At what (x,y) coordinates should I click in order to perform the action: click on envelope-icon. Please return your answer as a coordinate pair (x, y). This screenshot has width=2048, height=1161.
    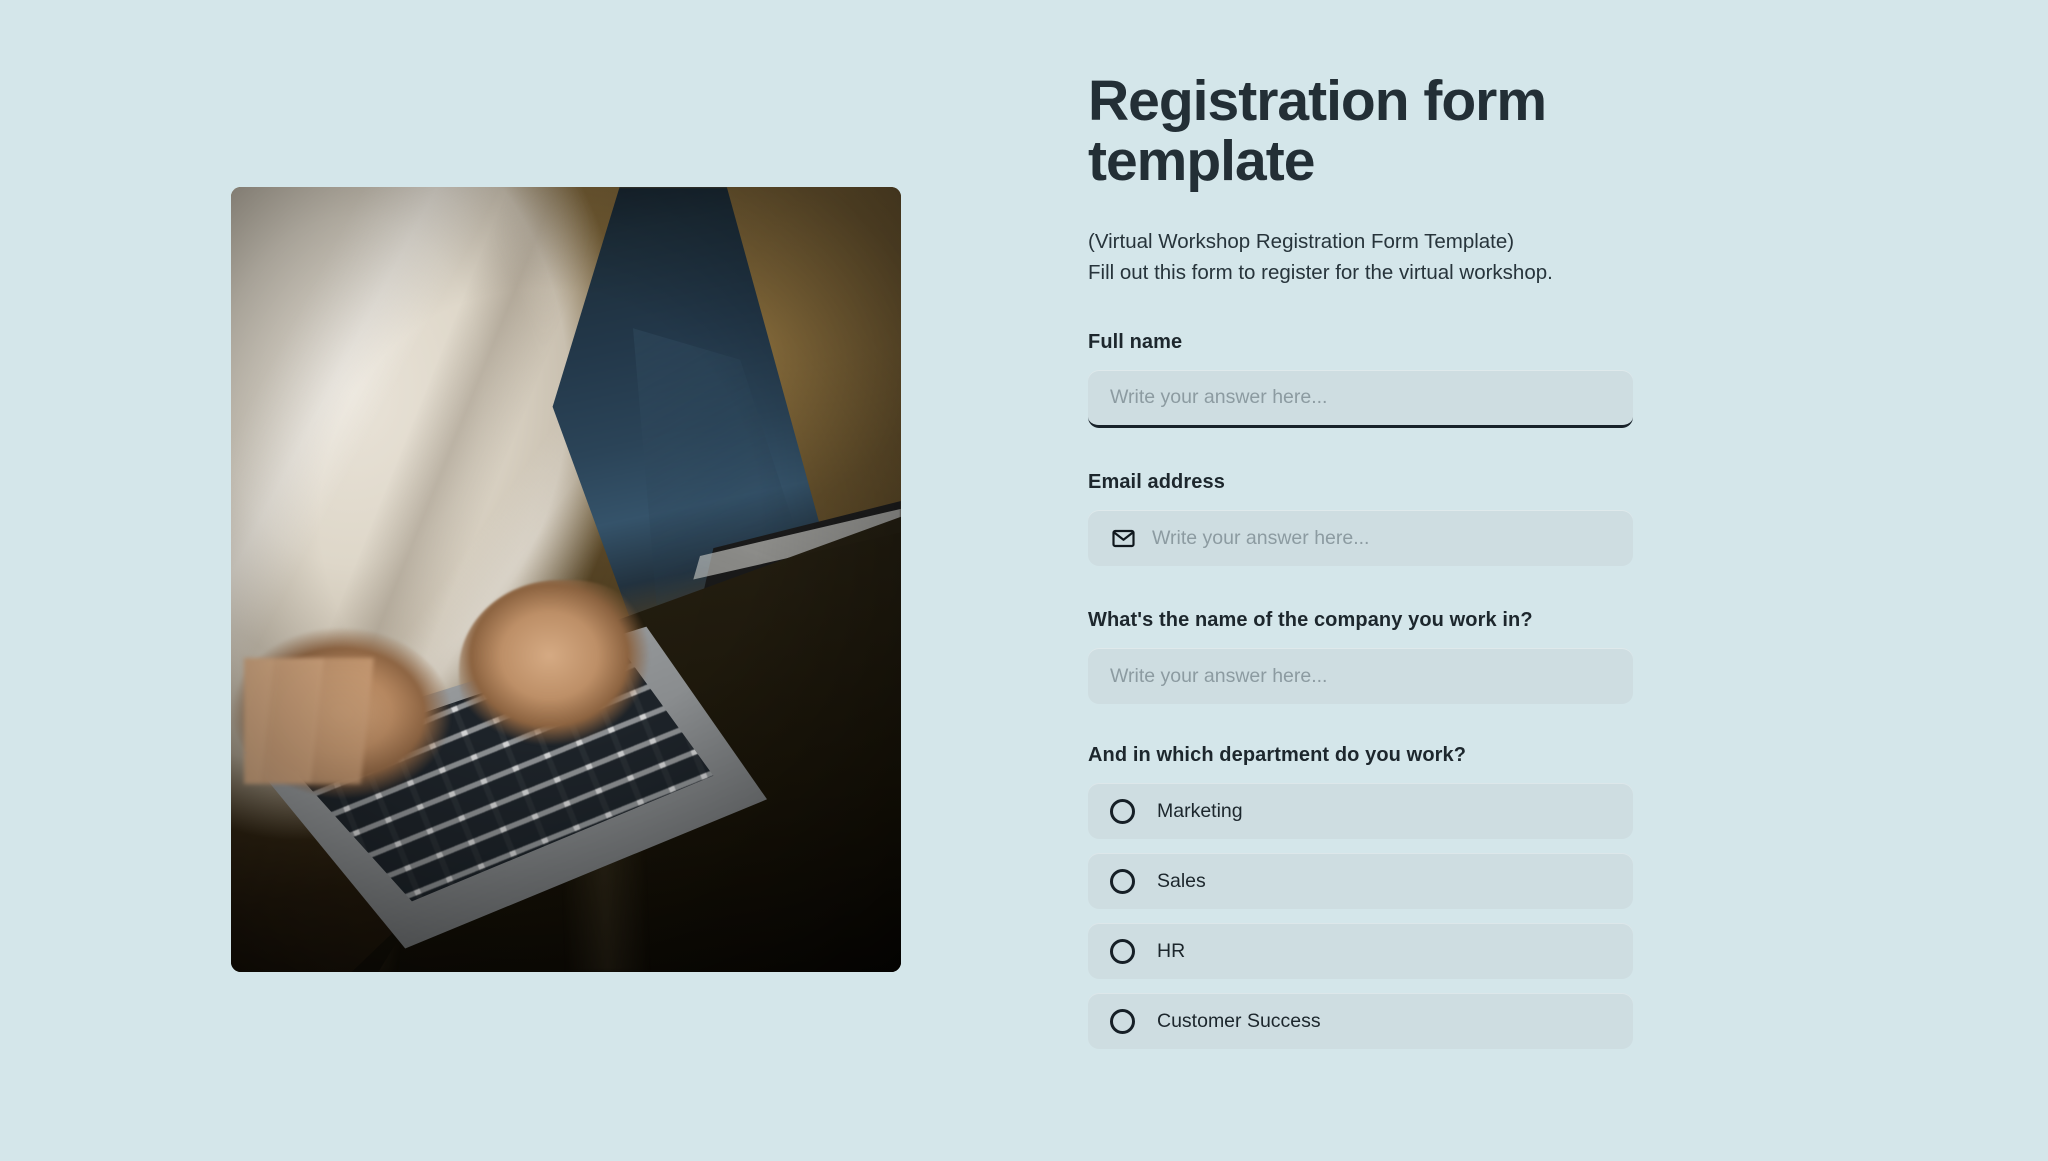
    Looking at the image, I should click on (1123, 538).